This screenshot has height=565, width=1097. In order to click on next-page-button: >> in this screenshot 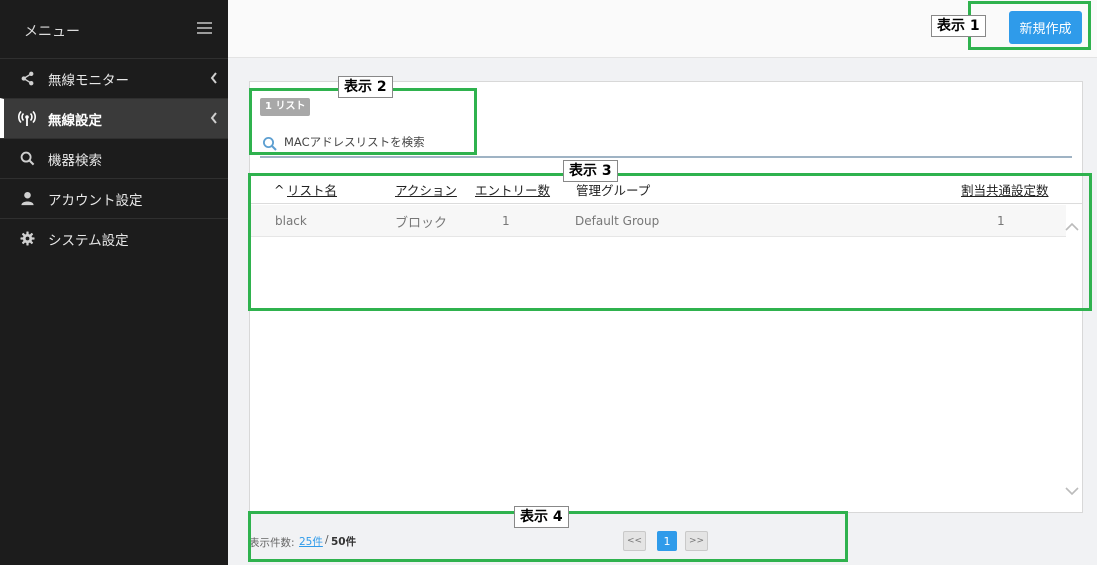, I will do `click(696, 541)`.